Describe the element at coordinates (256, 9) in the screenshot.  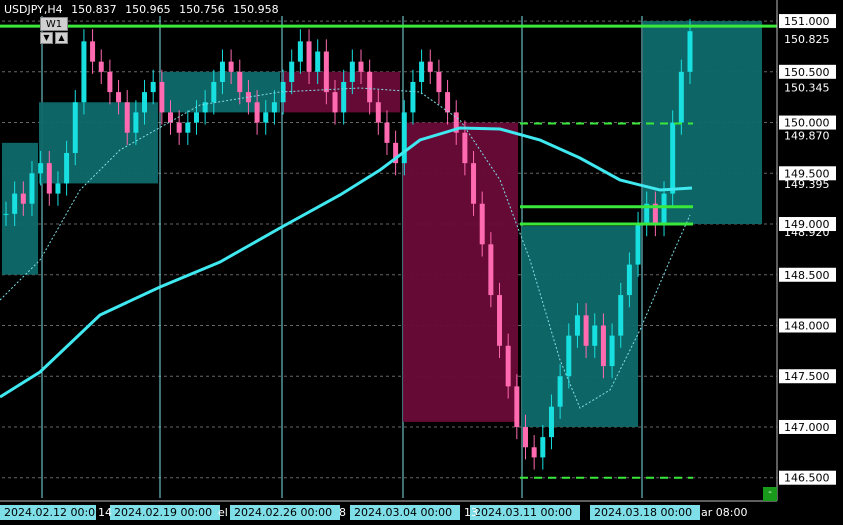
I see `close-value: 150.958` at that location.